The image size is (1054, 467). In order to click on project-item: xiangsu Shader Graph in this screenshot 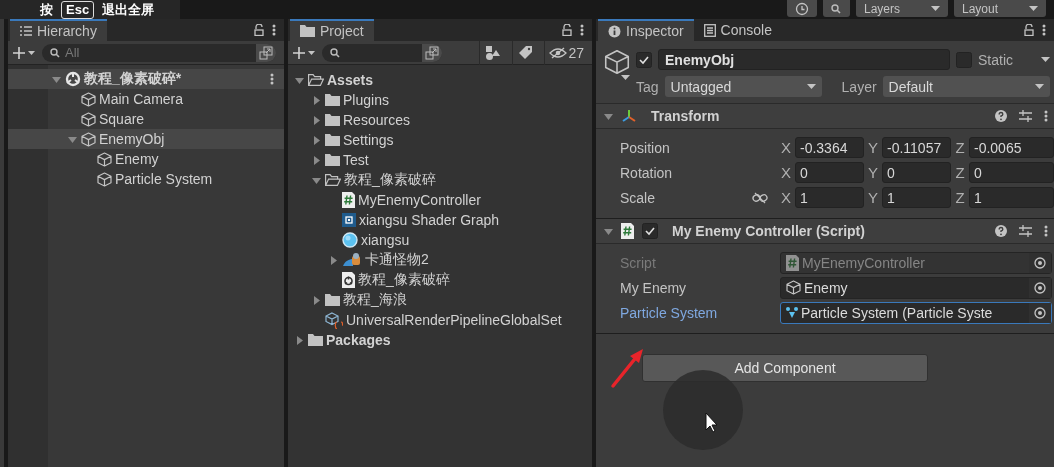, I will do `click(440, 220)`.